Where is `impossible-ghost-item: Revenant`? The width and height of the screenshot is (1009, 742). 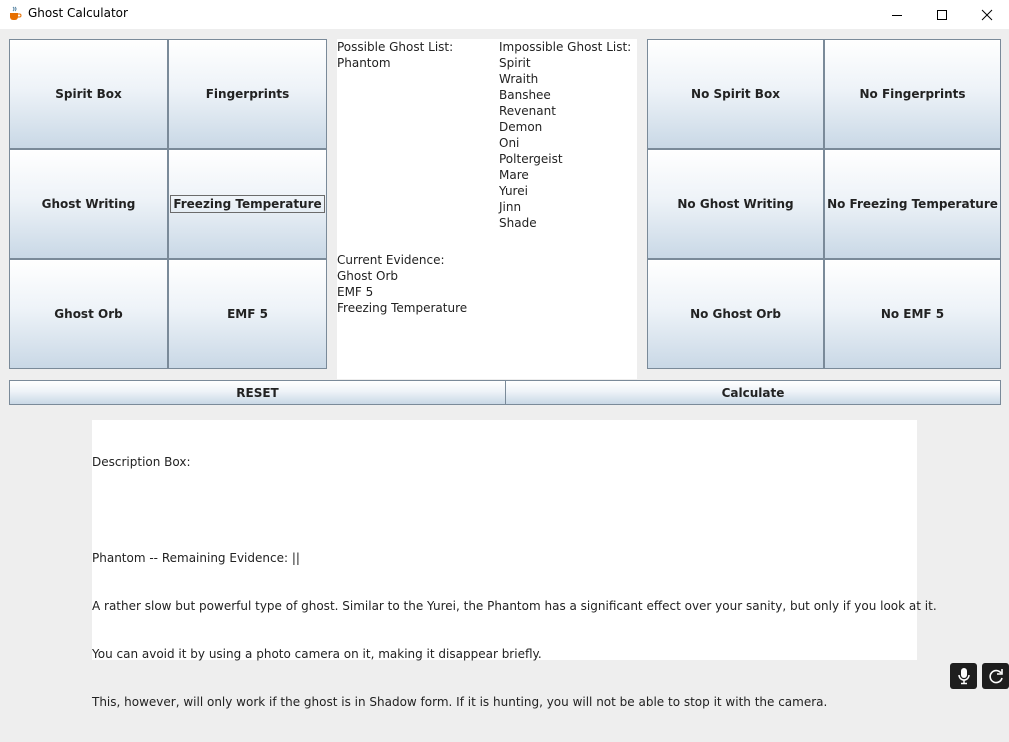
impossible-ghost-item: Revenant is located at coordinates (527, 111).